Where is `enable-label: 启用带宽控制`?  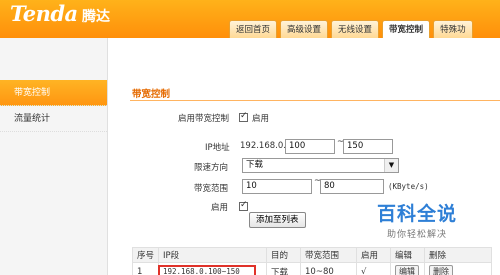
enable-label: 启用带宽控制 is located at coordinates (204, 119).